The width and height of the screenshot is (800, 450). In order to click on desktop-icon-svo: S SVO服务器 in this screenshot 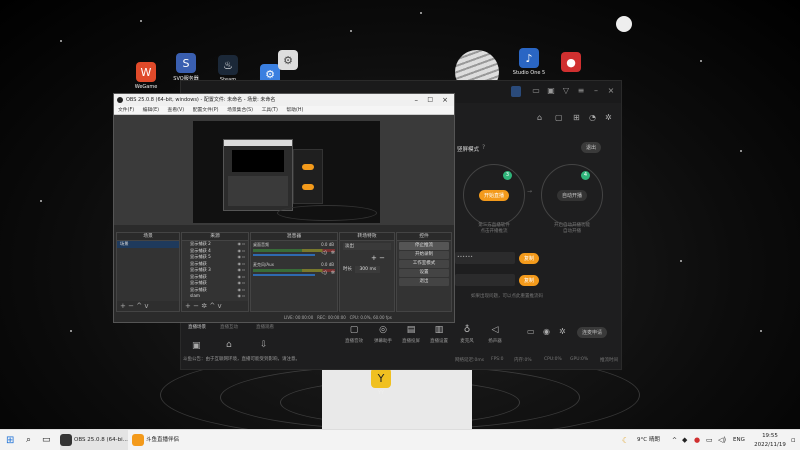, I will do `click(186, 67)`.